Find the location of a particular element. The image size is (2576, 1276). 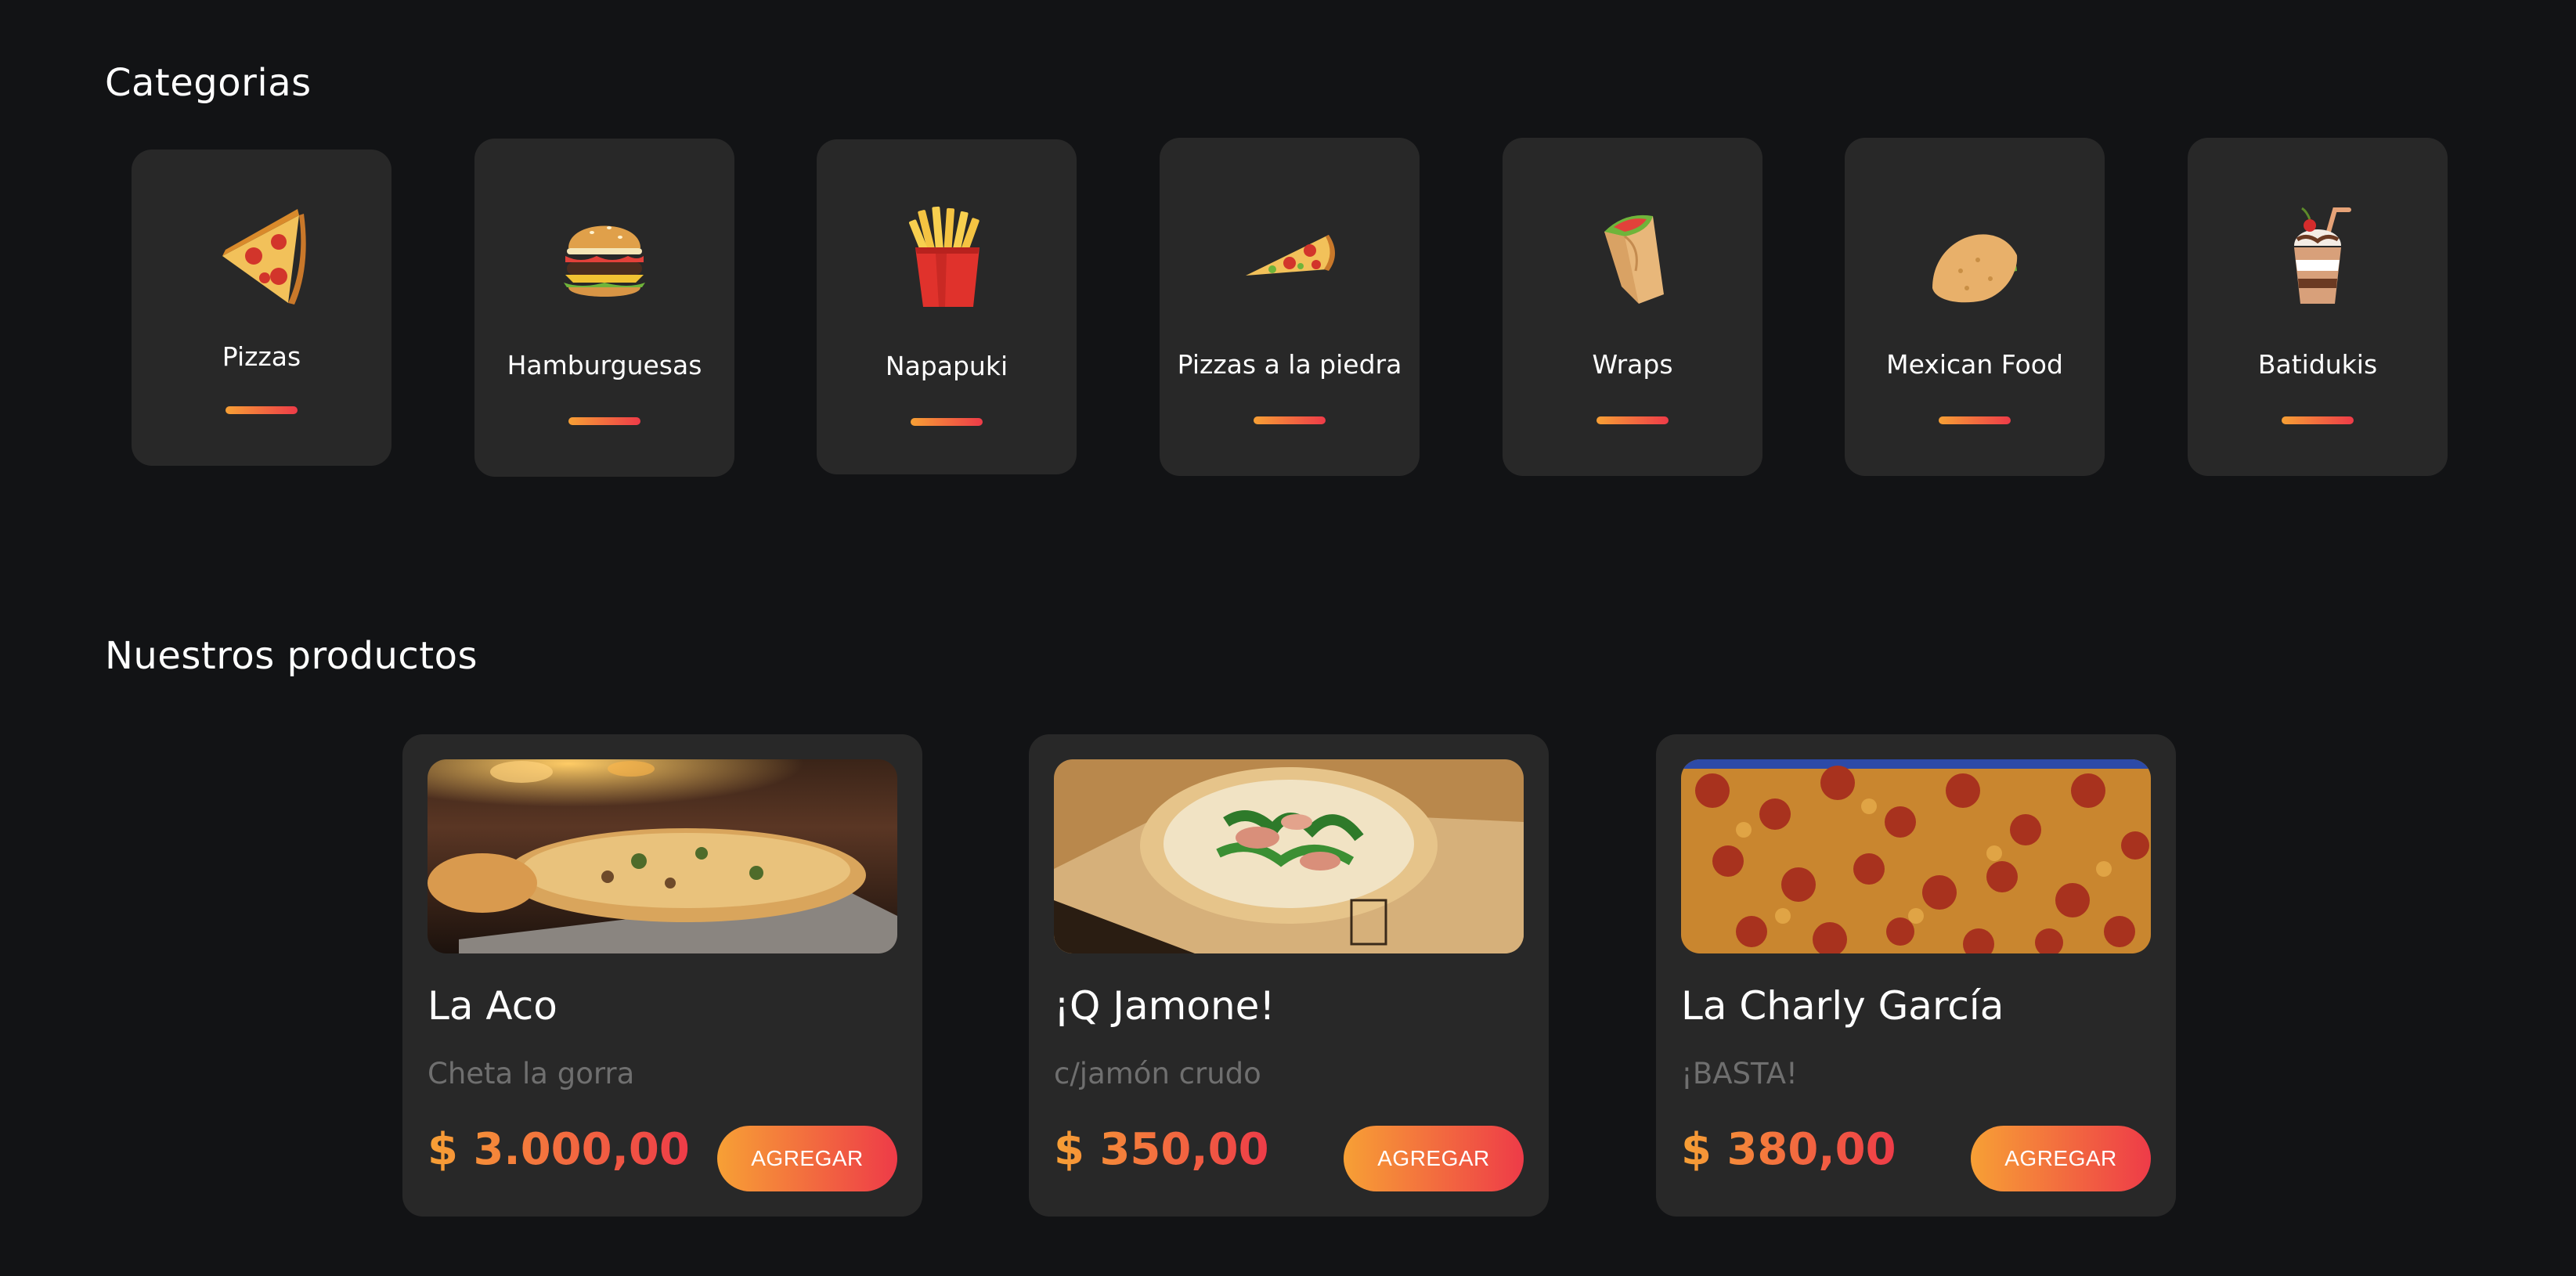

fries-icon is located at coordinates (947, 257).